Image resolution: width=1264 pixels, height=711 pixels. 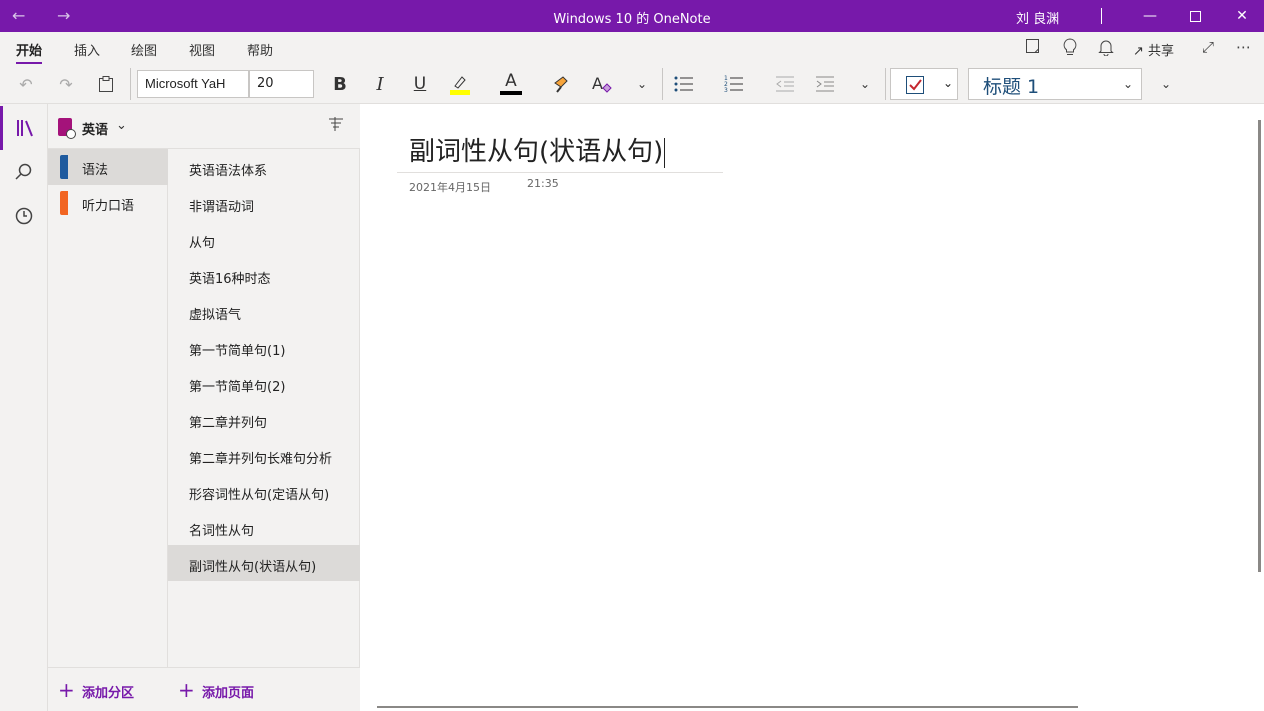 I want to click on page-item: 第一节简单句(1), so click(x=264, y=347).